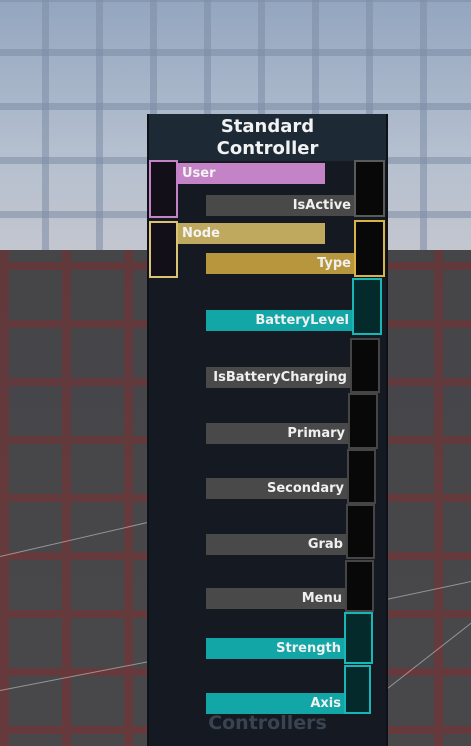  What do you see at coordinates (276, 544) in the screenshot?
I see `output-label-grab: Grab` at bounding box center [276, 544].